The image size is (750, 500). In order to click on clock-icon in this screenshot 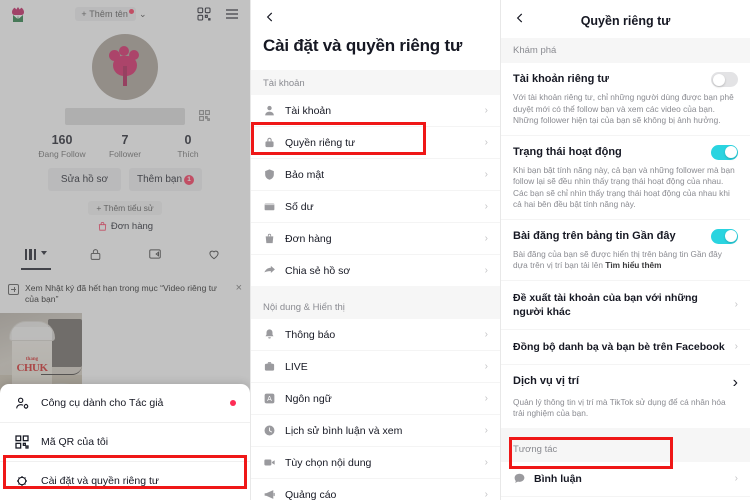, I will do `click(269, 430)`.